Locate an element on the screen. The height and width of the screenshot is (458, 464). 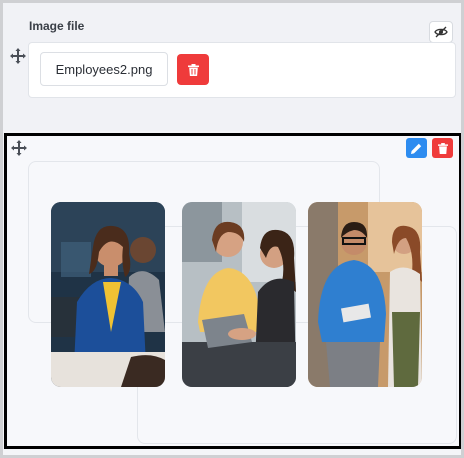
visibility-toggle-button is located at coordinates (441, 32).